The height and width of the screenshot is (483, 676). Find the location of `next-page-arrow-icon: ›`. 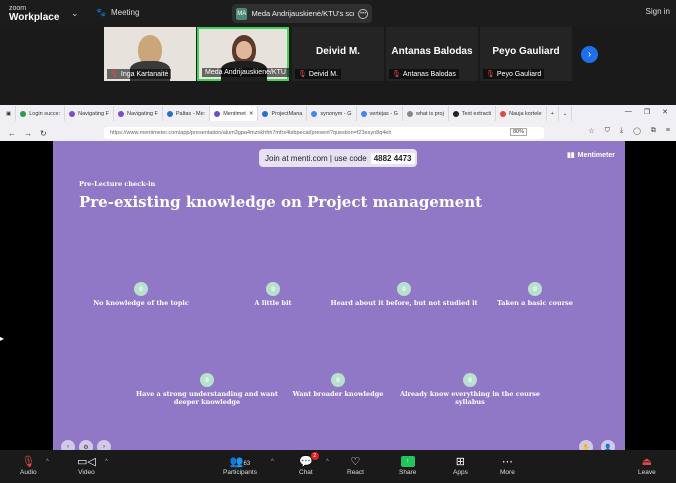

next-page-arrow-icon: › is located at coordinates (589, 54).